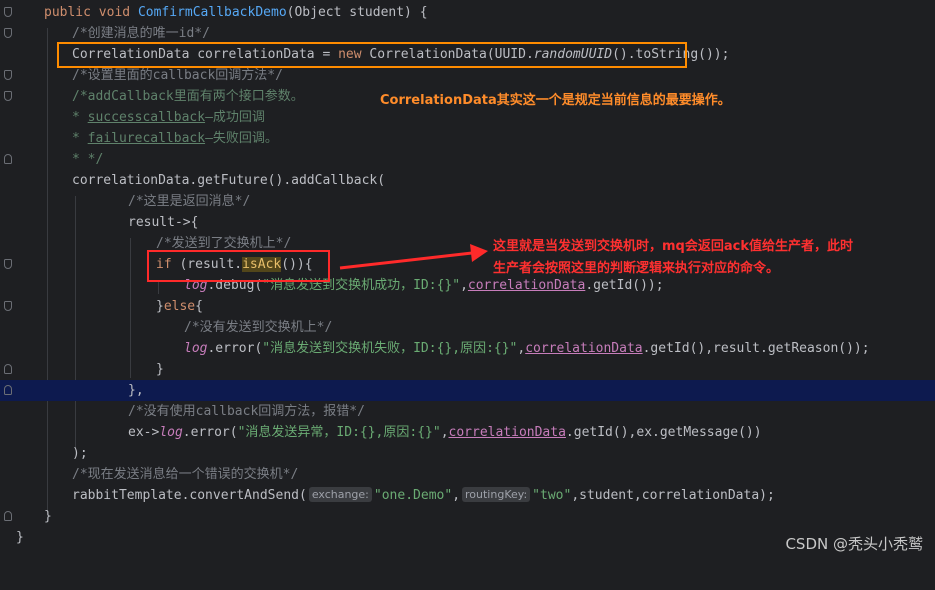 This screenshot has width=935, height=590. What do you see at coordinates (636, 268) in the screenshot?
I see `annotation-note-2-line-2: 生产者会按照这里的判断逻辑来执行对应的命令。` at bounding box center [636, 268].